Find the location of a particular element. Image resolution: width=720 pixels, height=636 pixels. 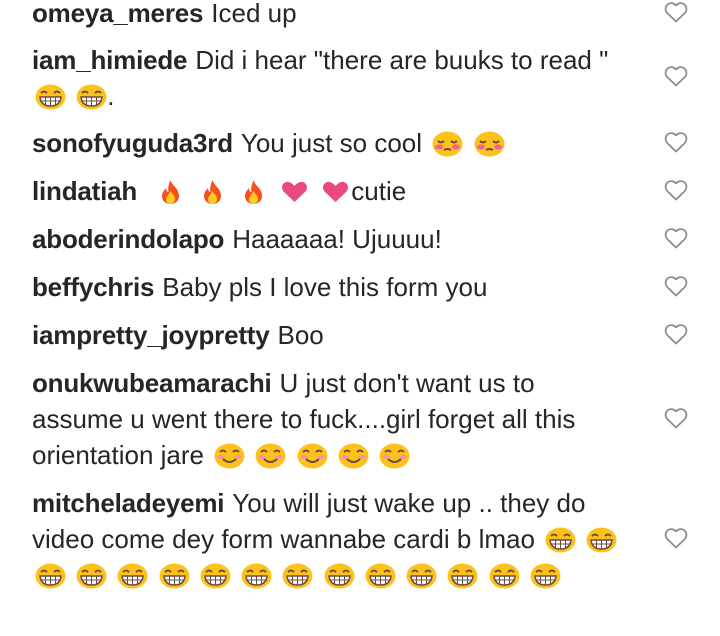

comment-username: onukwubeamarachi is located at coordinates (152, 383).